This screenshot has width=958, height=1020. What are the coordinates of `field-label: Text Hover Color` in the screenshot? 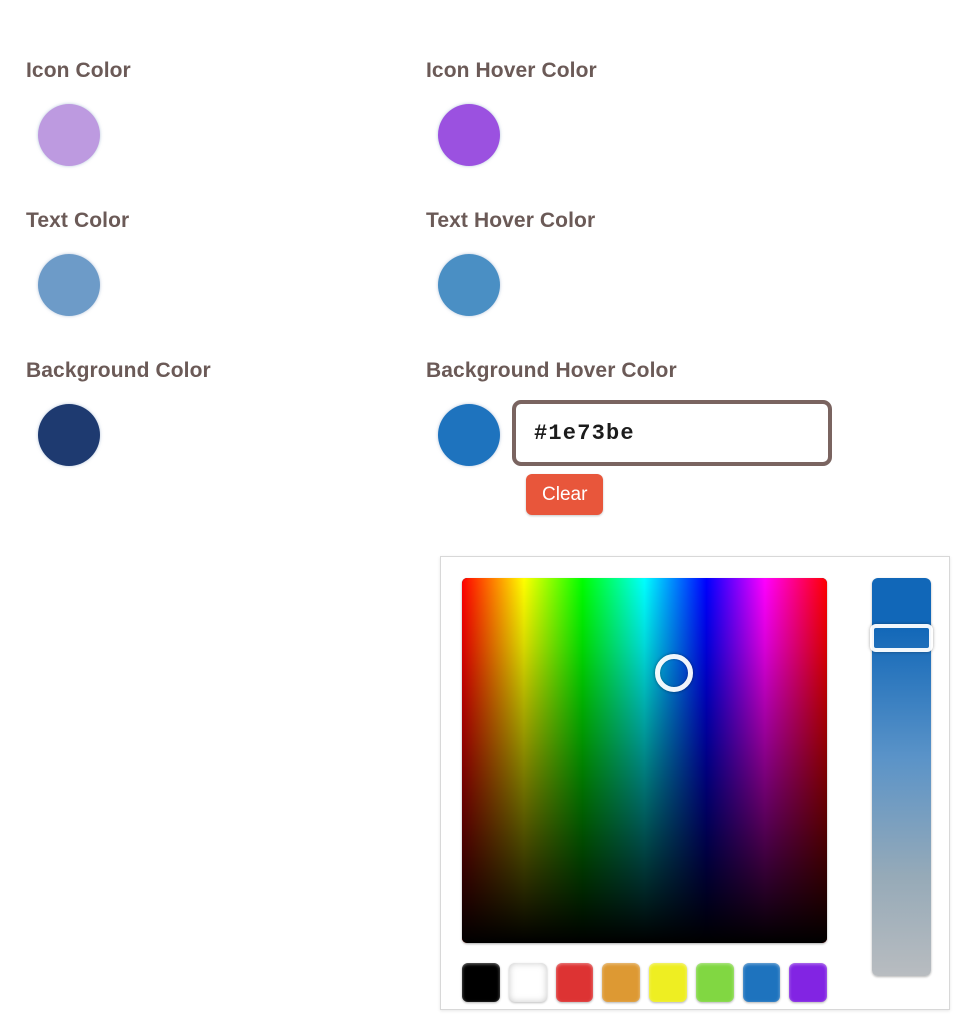 It's located at (511, 220).